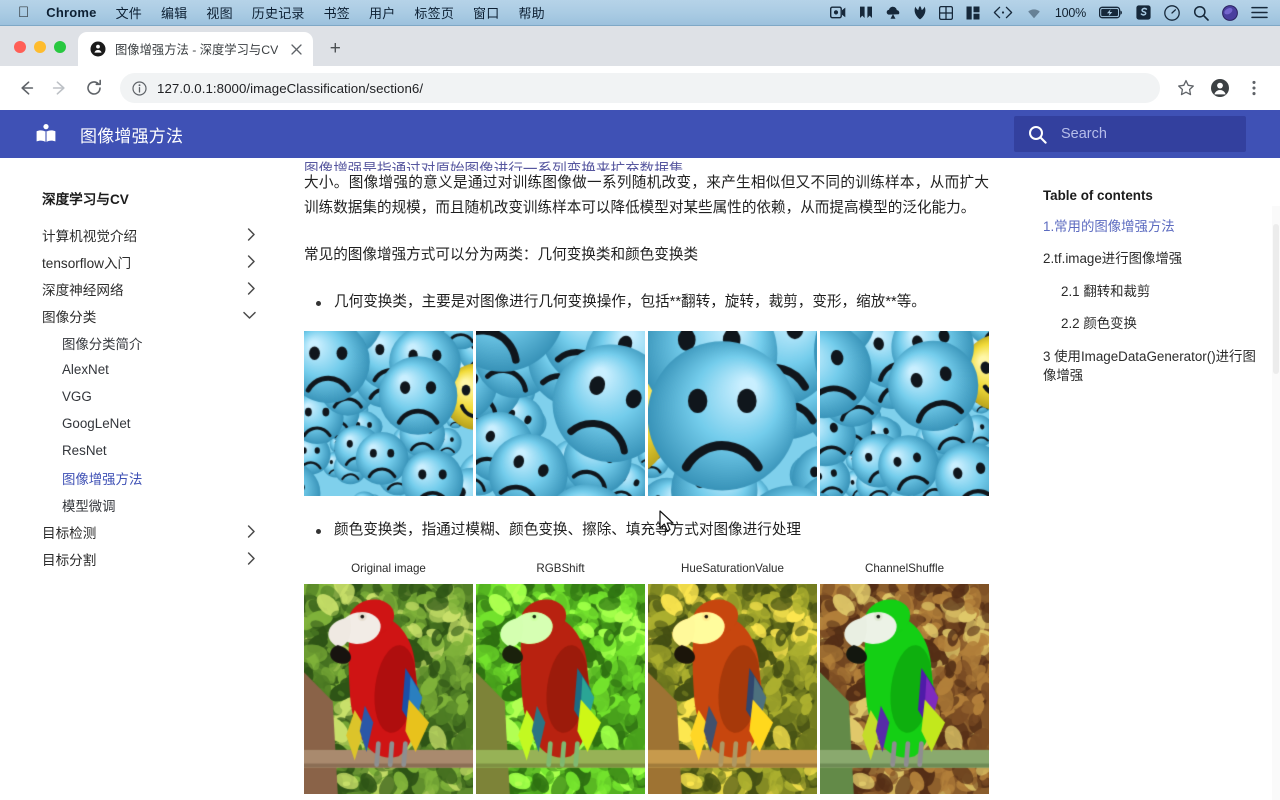 This screenshot has height=800, width=1280. Describe the element at coordinates (1254, 88) in the screenshot. I see `kebab-menu-icon` at that location.